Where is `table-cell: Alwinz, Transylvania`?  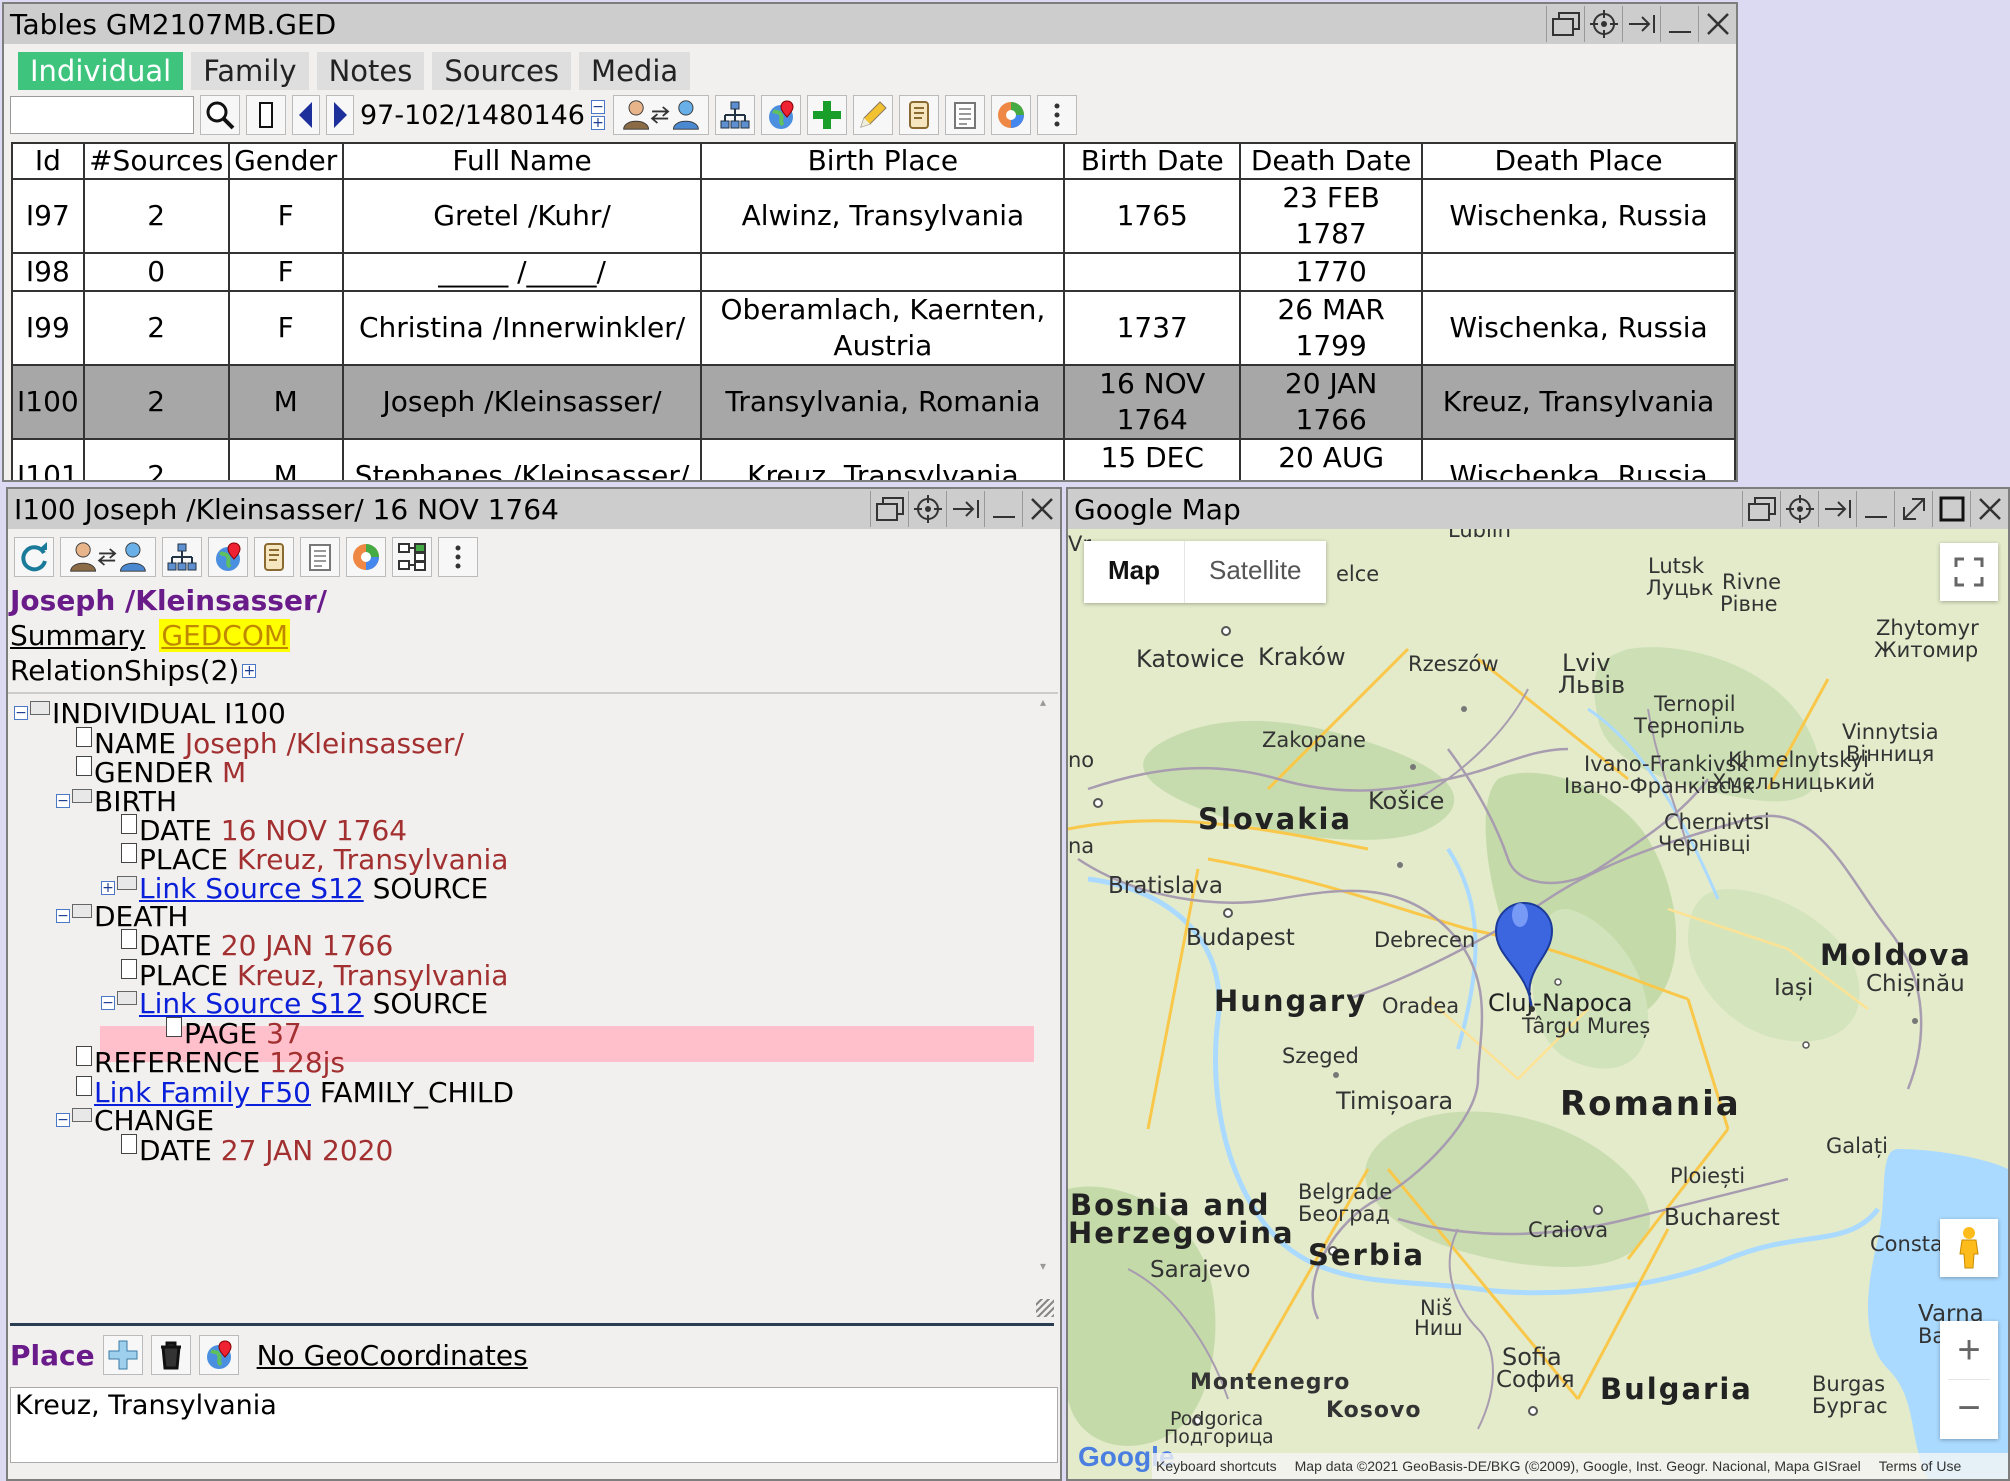 table-cell: Alwinz, Transylvania is located at coordinates (883, 216).